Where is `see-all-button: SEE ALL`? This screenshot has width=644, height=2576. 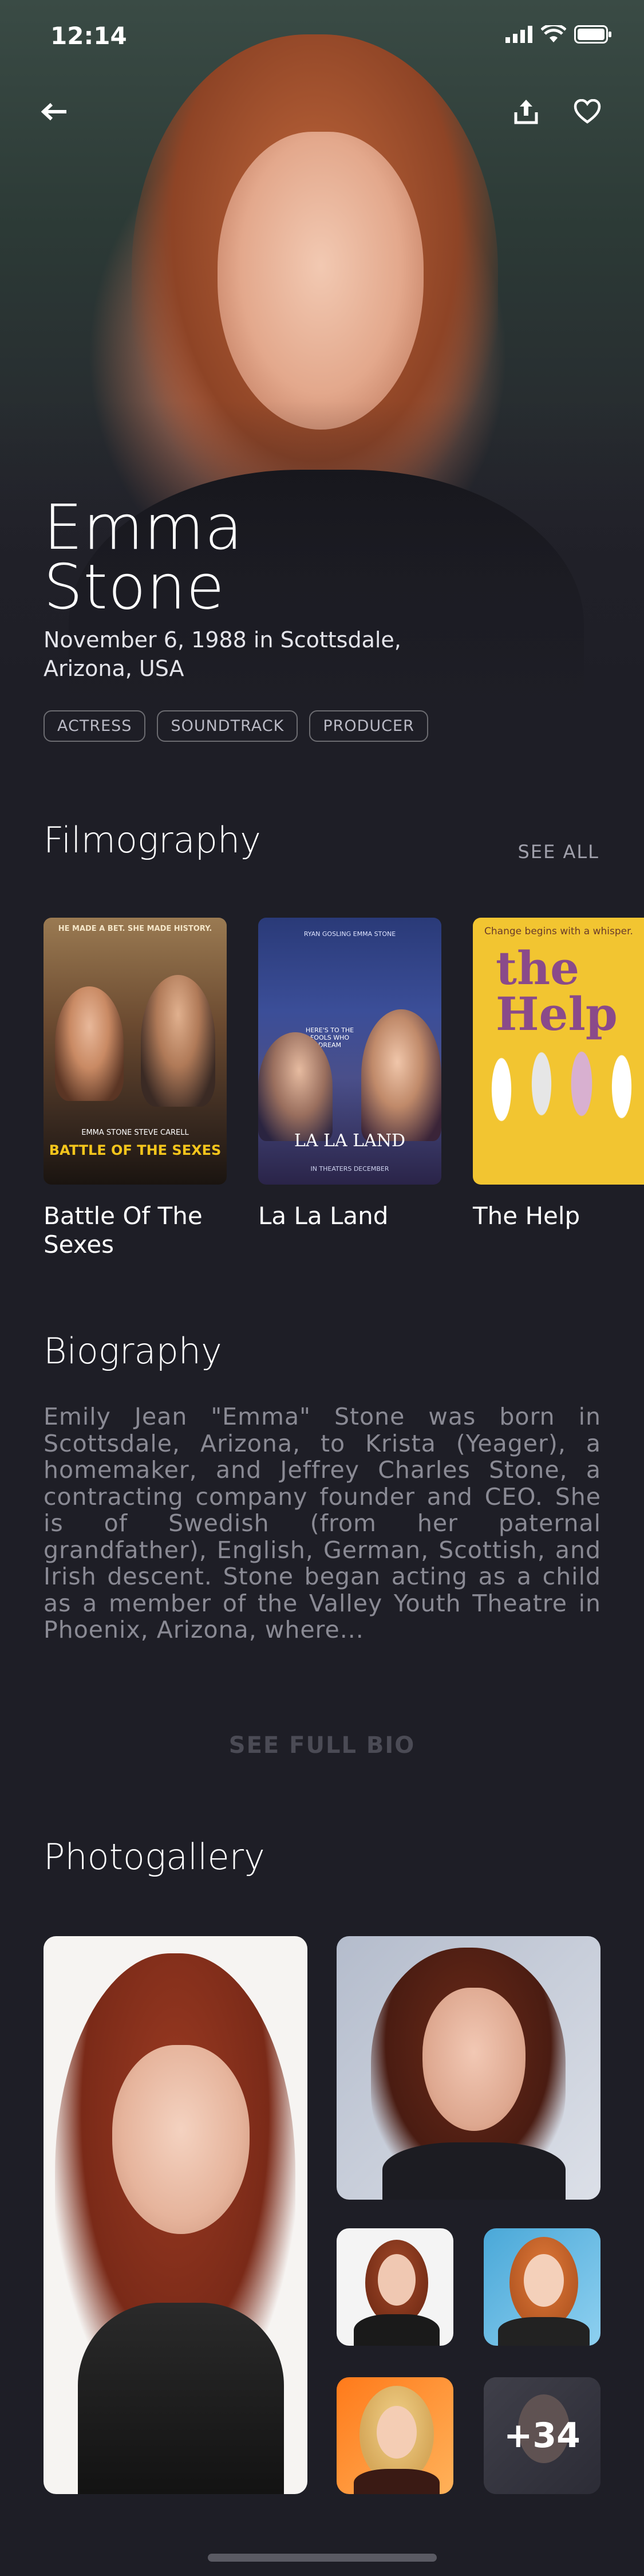
see-all-button: SEE ALL is located at coordinates (558, 852).